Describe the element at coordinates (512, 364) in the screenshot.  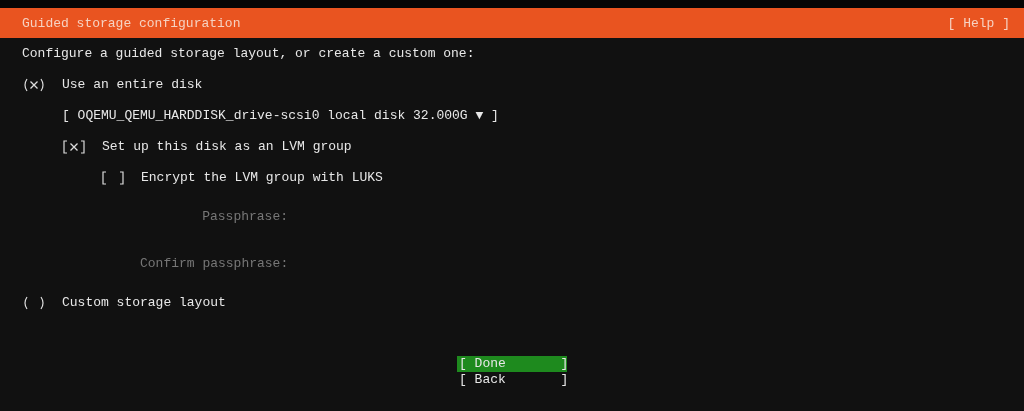
I see `done-button: [ Done ]` at that location.